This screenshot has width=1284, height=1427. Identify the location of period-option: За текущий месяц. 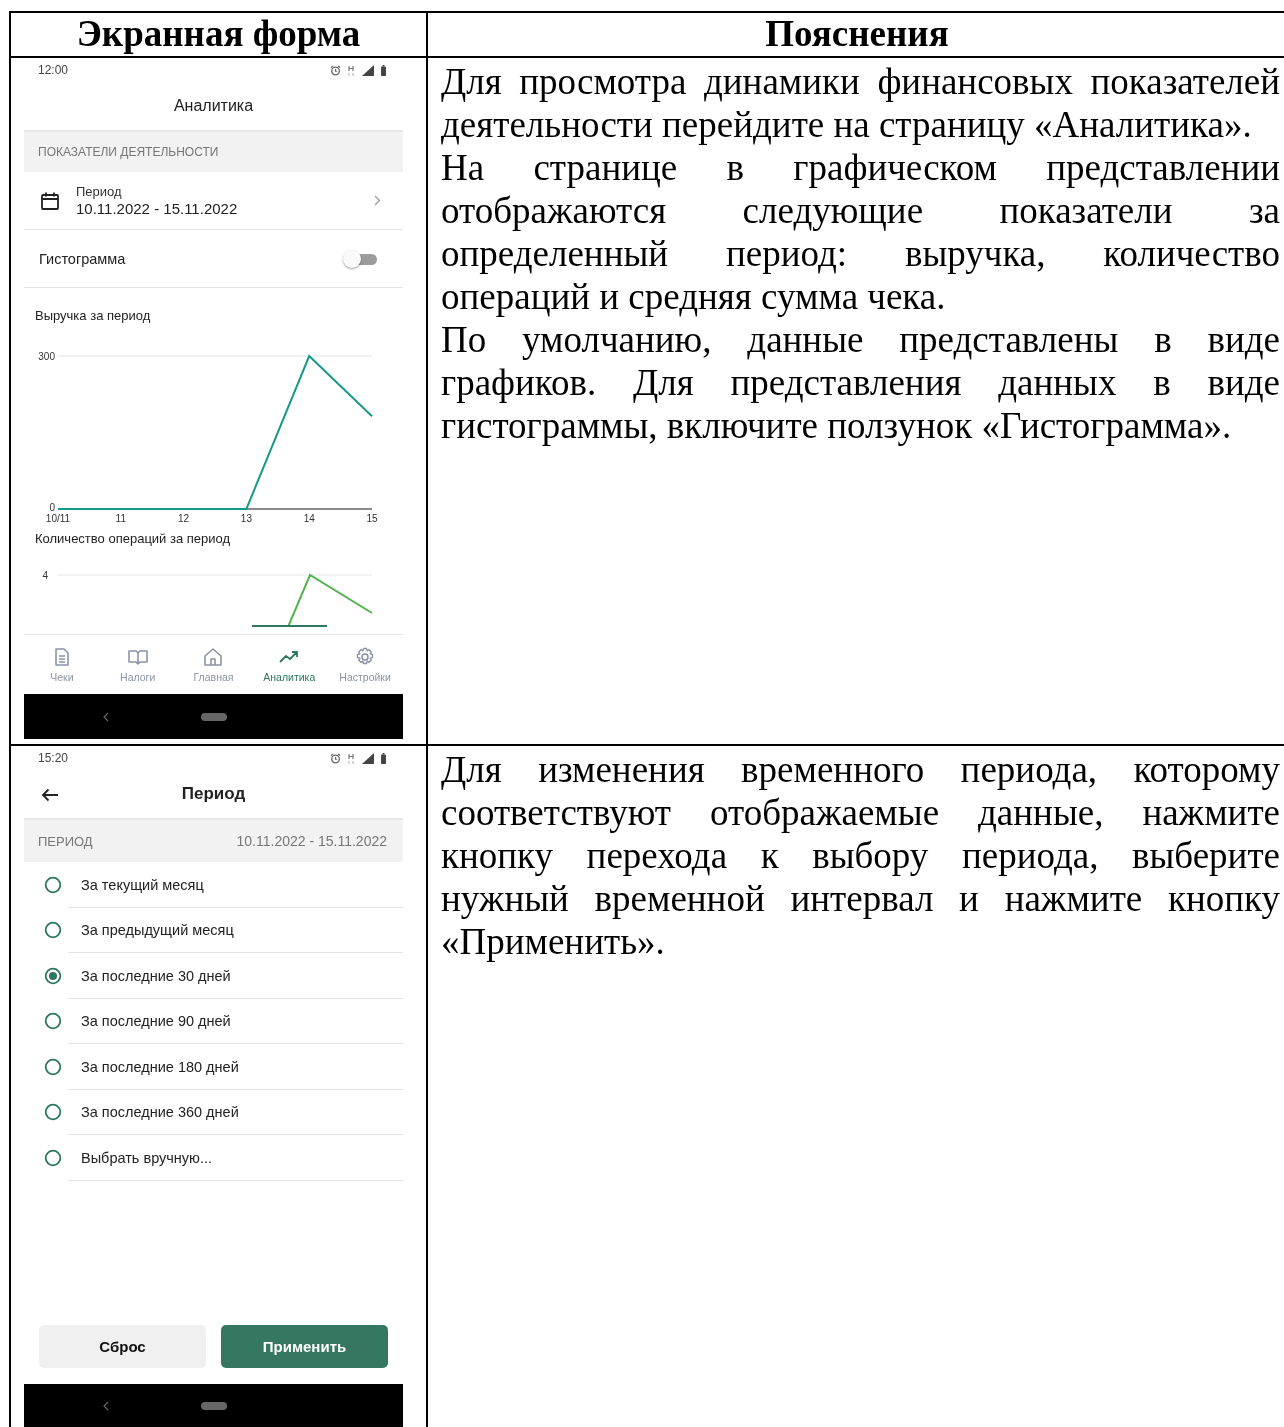
(213, 885).